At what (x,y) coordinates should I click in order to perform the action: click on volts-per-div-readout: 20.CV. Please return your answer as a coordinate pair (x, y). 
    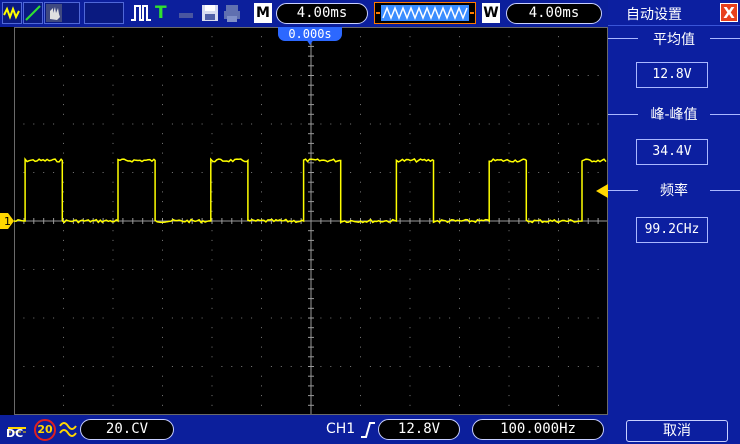
    Looking at the image, I should click on (127, 429).